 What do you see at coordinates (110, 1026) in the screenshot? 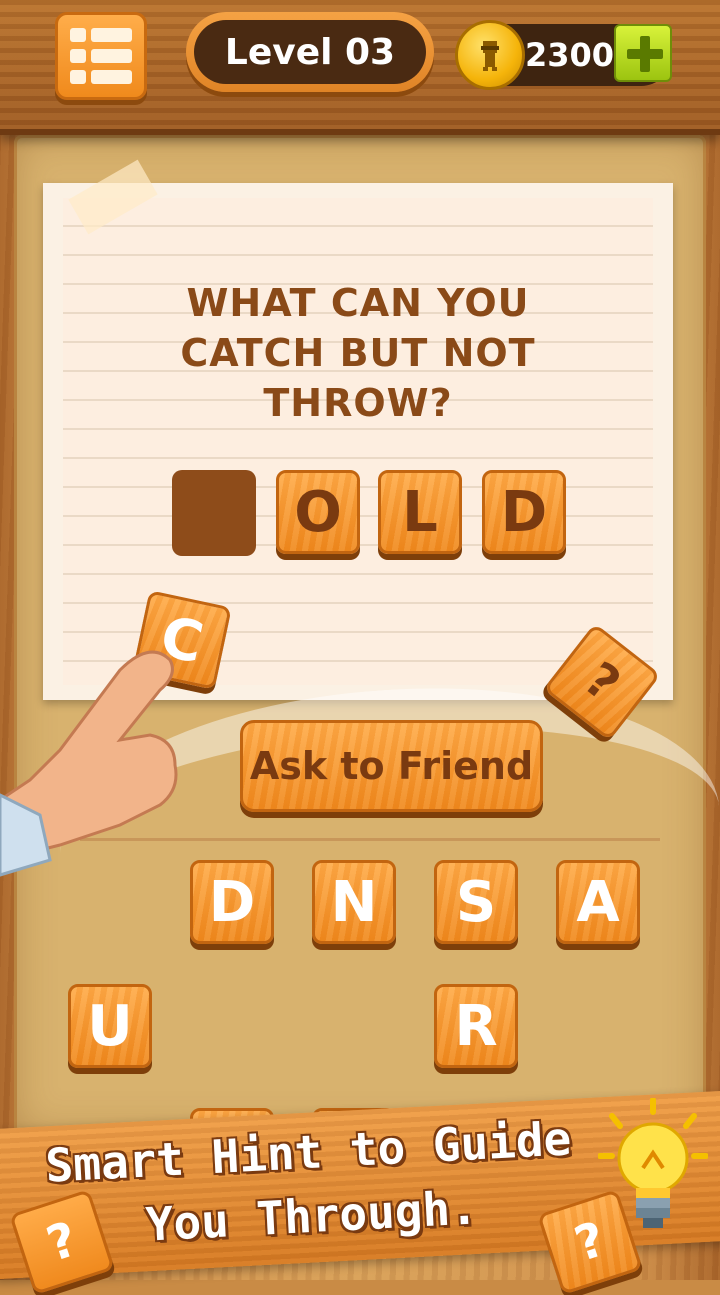
I see `letter-tile: U` at bounding box center [110, 1026].